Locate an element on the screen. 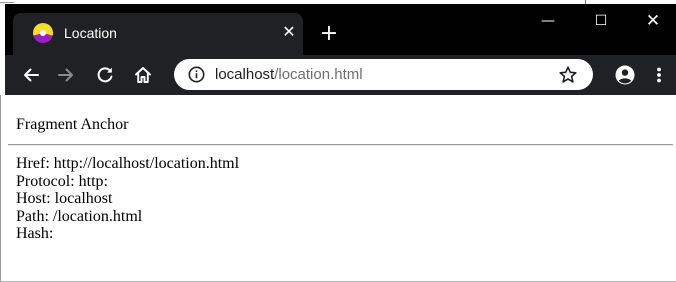 The height and width of the screenshot is (282, 676). browser-tab: Location ✕ is located at coordinates (158, 34).